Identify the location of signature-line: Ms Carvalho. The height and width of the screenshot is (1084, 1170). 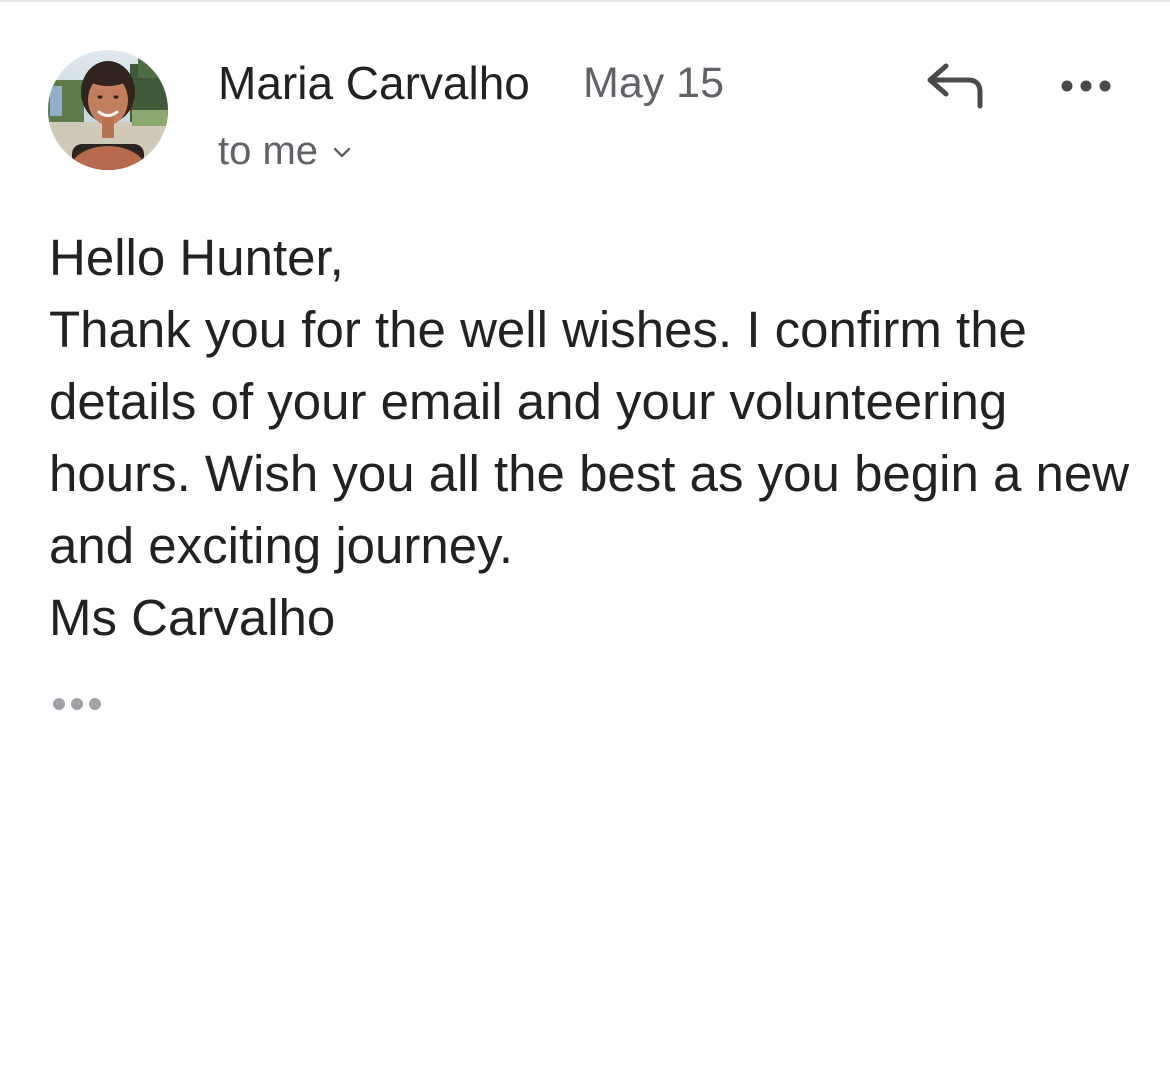
(192, 617).